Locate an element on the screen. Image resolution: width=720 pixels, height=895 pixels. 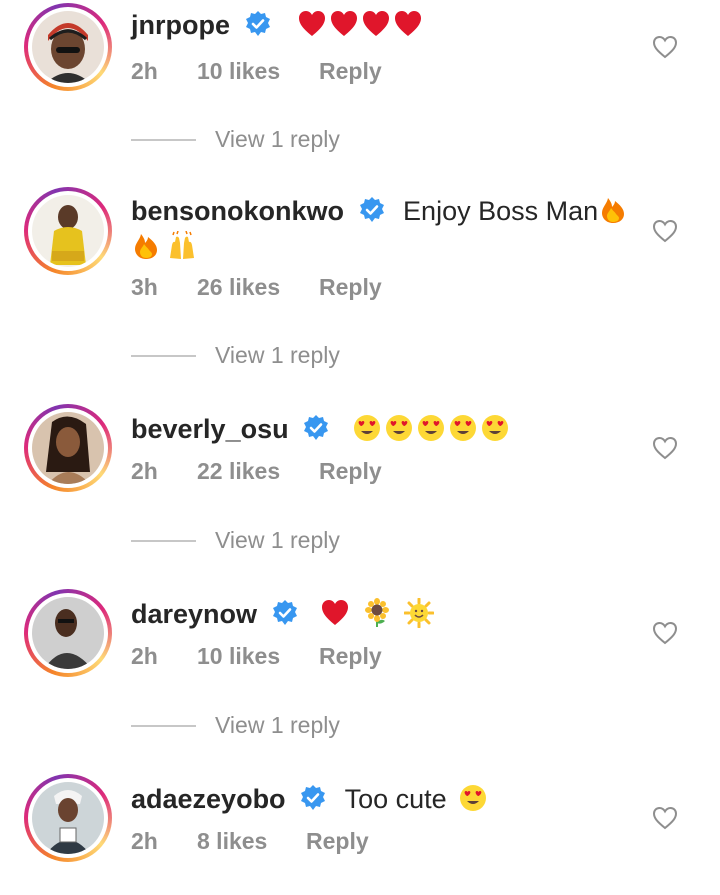
comment-likes: 22 likes is located at coordinates (258, 471).